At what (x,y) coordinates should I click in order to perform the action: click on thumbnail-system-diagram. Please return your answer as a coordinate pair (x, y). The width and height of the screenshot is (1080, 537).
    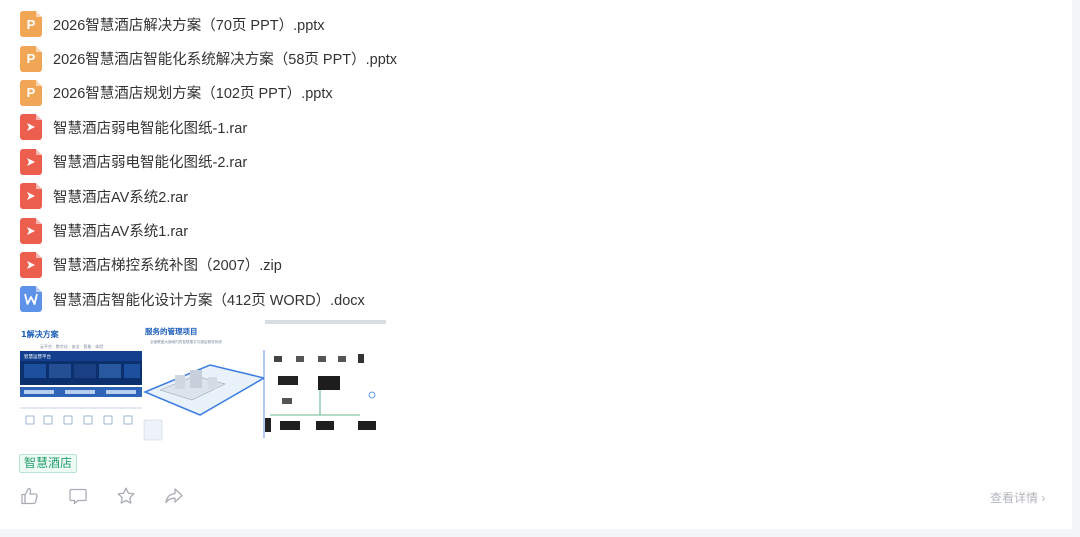
    Looking at the image, I should click on (324, 383).